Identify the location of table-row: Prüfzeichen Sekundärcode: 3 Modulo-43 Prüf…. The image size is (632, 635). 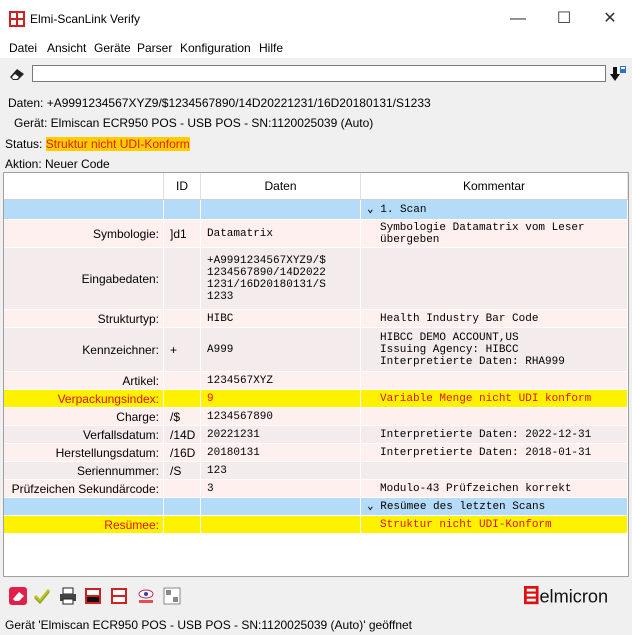
(316, 489).